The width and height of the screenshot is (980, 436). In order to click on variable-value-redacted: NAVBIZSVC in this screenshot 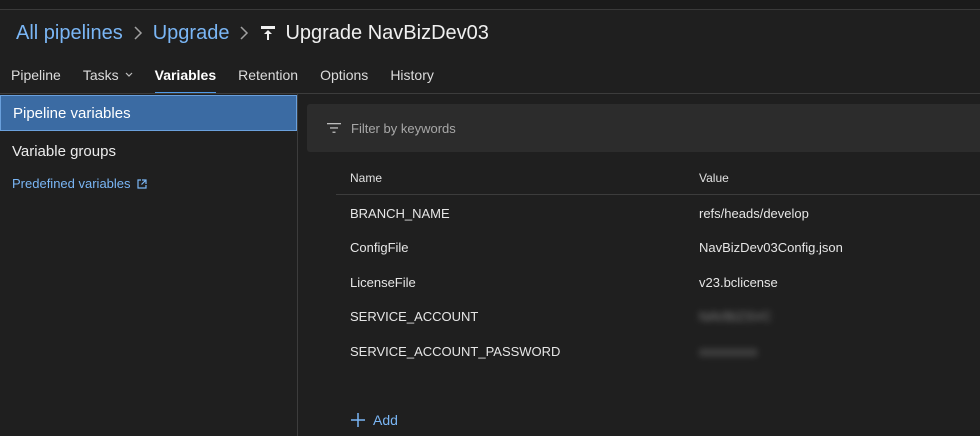, I will do `click(735, 316)`.